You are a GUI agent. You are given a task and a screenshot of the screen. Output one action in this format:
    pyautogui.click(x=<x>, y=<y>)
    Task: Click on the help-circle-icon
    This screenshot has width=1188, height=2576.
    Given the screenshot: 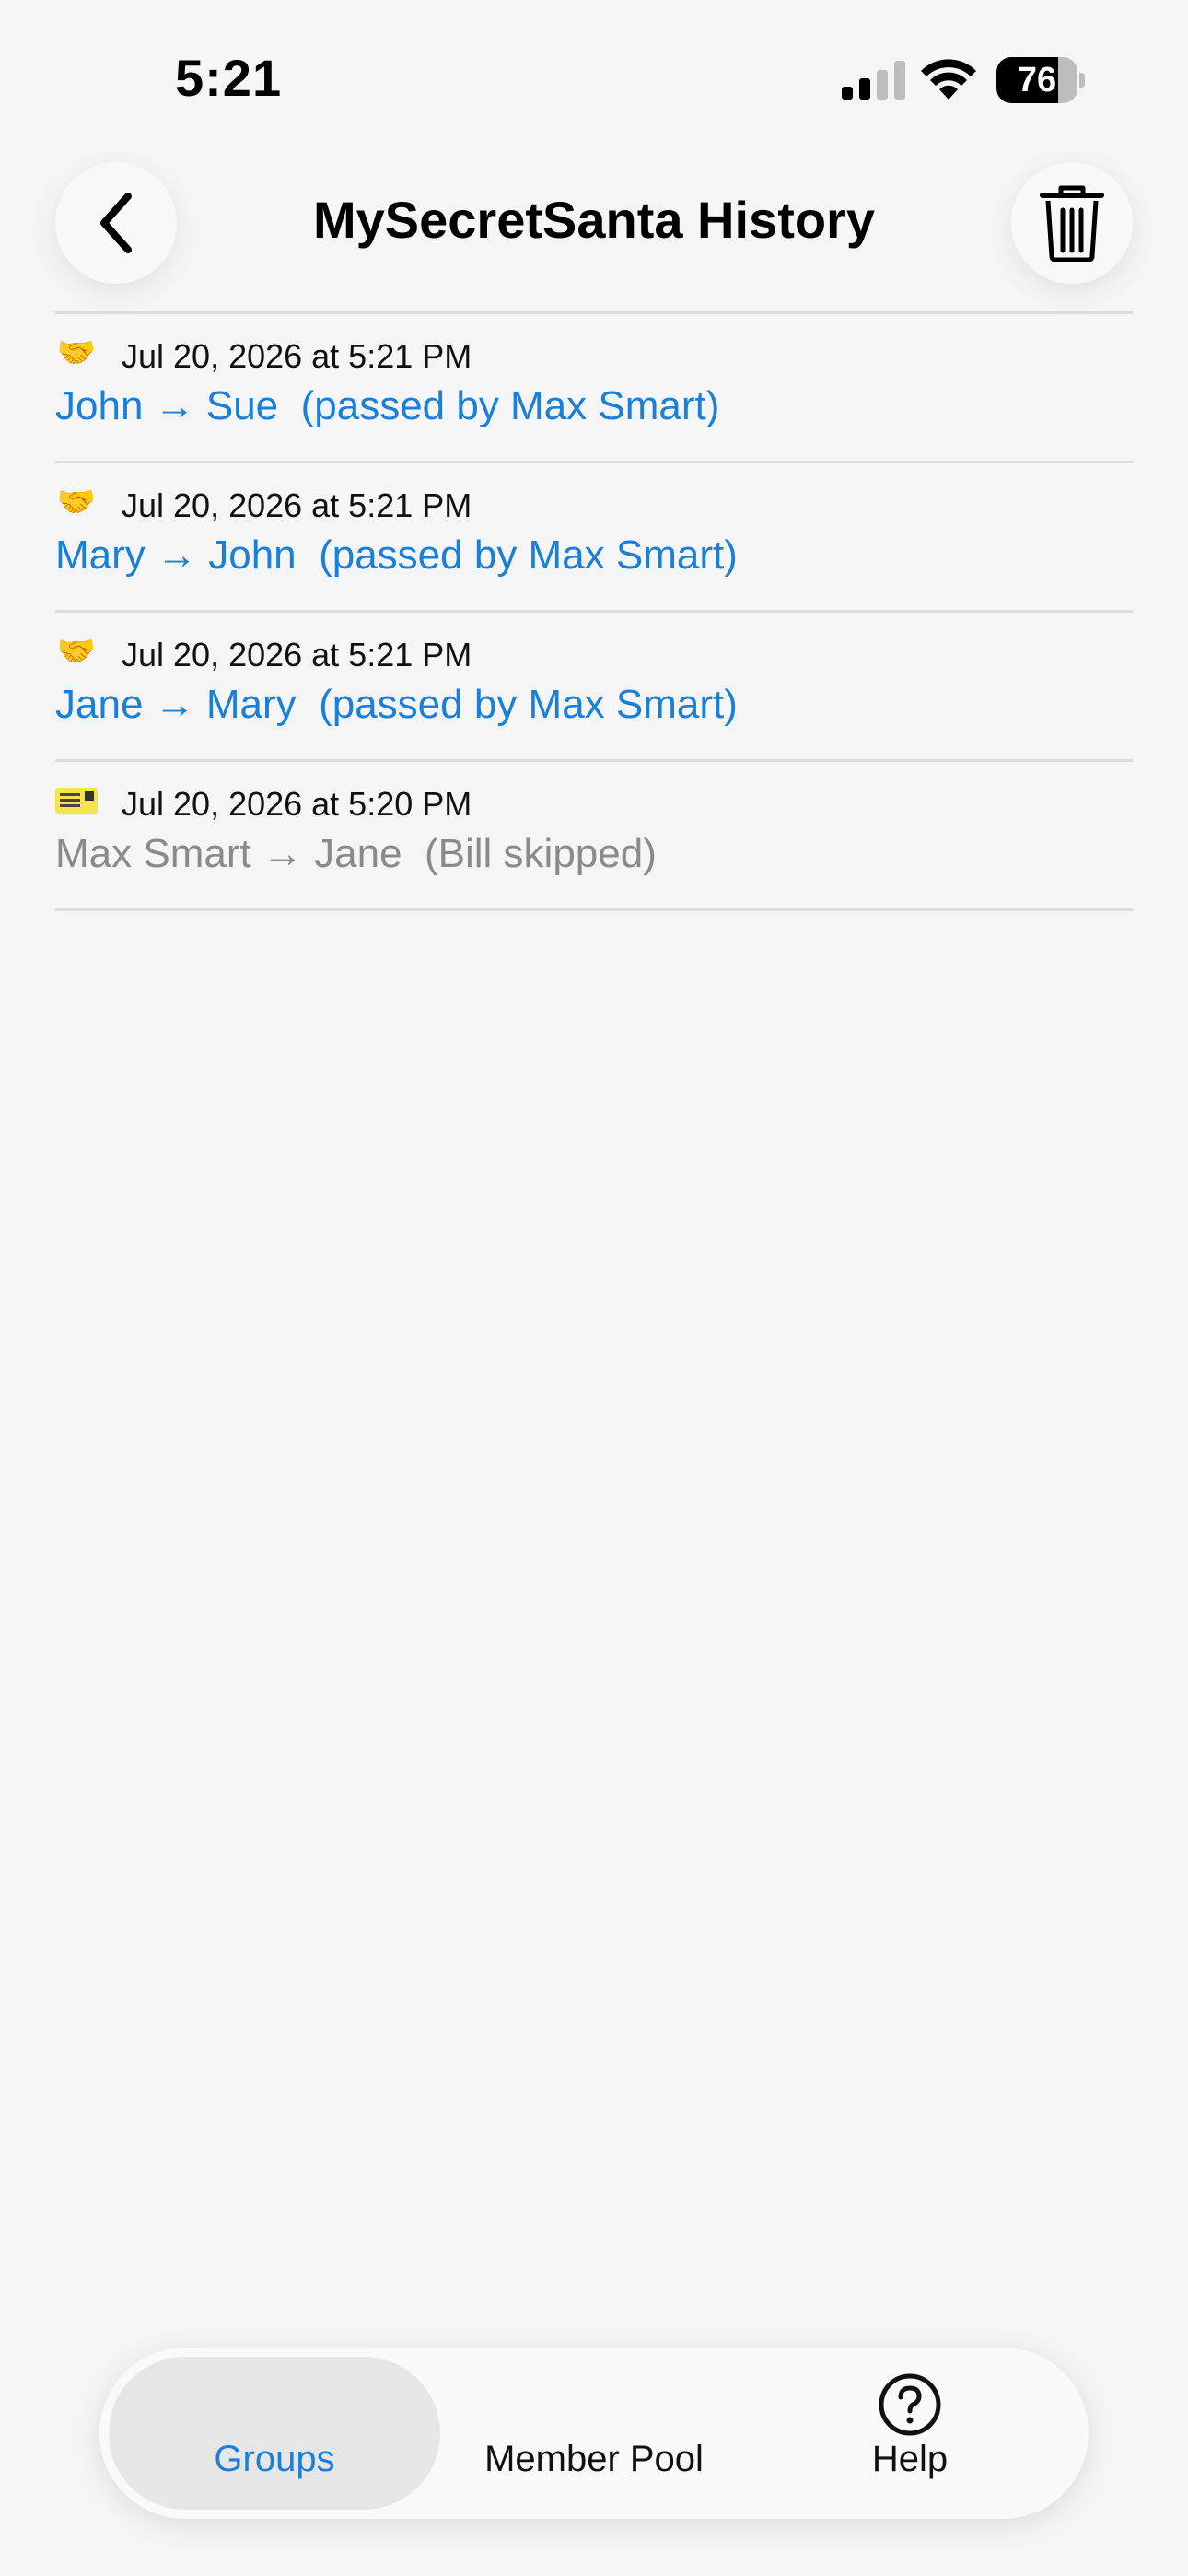 What is the action you would take?
    pyautogui.click(x=910, y=2404)
    